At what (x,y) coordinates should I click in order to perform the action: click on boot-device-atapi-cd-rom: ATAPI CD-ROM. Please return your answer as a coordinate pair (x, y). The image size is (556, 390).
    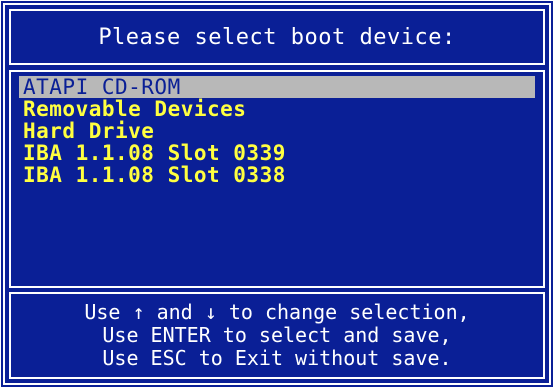
    Looking at the image, I should click on (277, 87).